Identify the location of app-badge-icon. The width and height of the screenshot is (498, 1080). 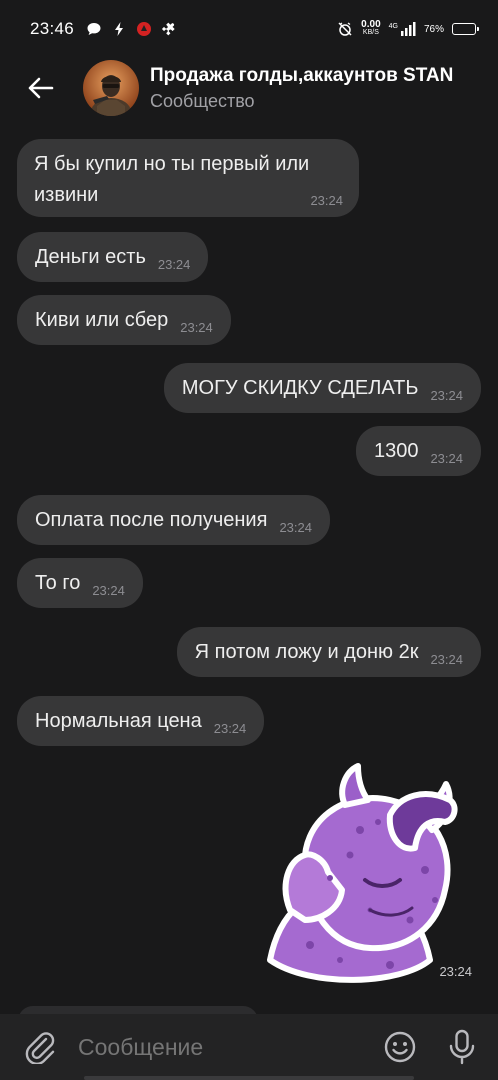
(144, 29).